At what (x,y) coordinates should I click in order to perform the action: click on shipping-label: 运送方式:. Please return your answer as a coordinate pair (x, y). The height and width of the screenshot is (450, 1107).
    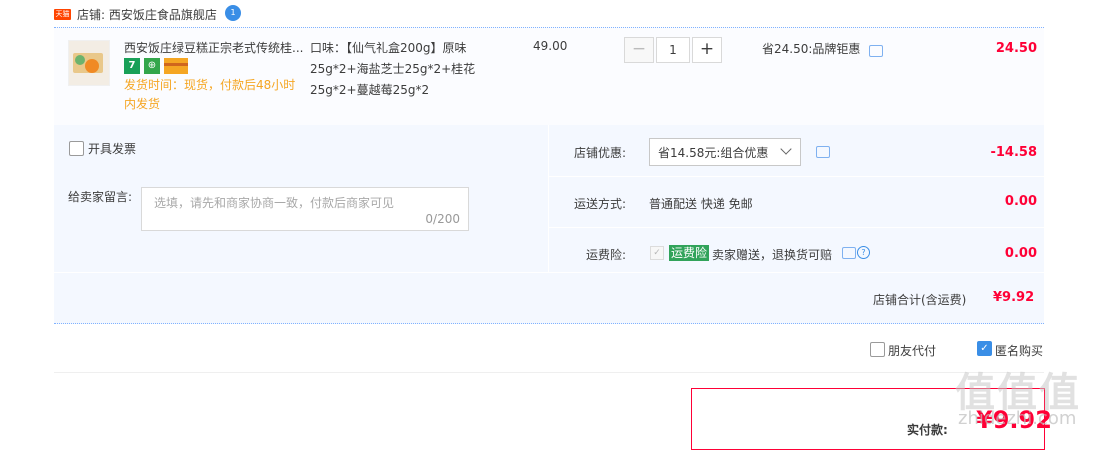
    Looking at the image, I should click on (599, 204).